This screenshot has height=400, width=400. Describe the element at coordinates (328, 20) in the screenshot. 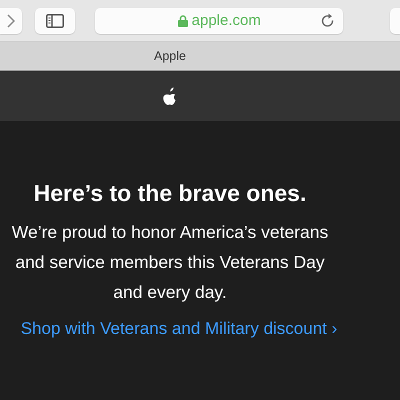

I see `reload-icon` at that location.